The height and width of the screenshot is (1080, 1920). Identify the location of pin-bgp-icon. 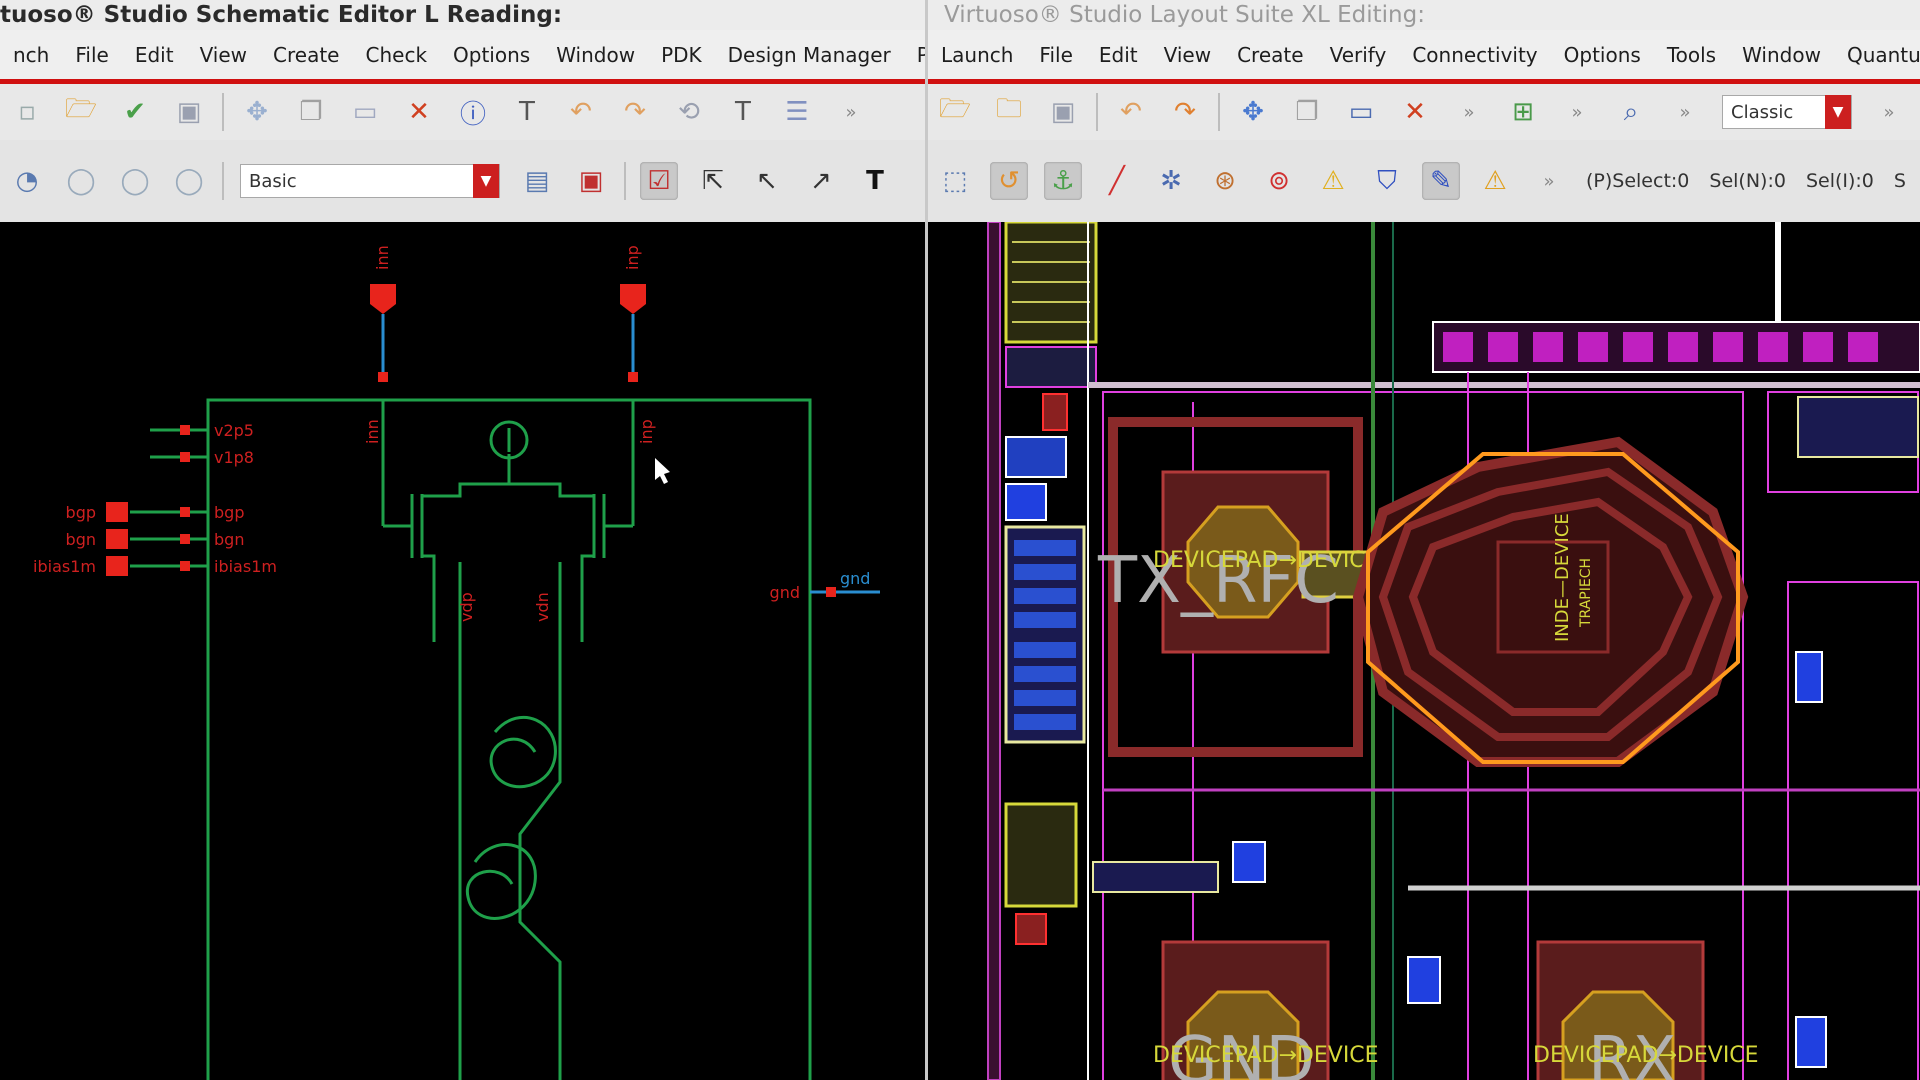
(117, 512).